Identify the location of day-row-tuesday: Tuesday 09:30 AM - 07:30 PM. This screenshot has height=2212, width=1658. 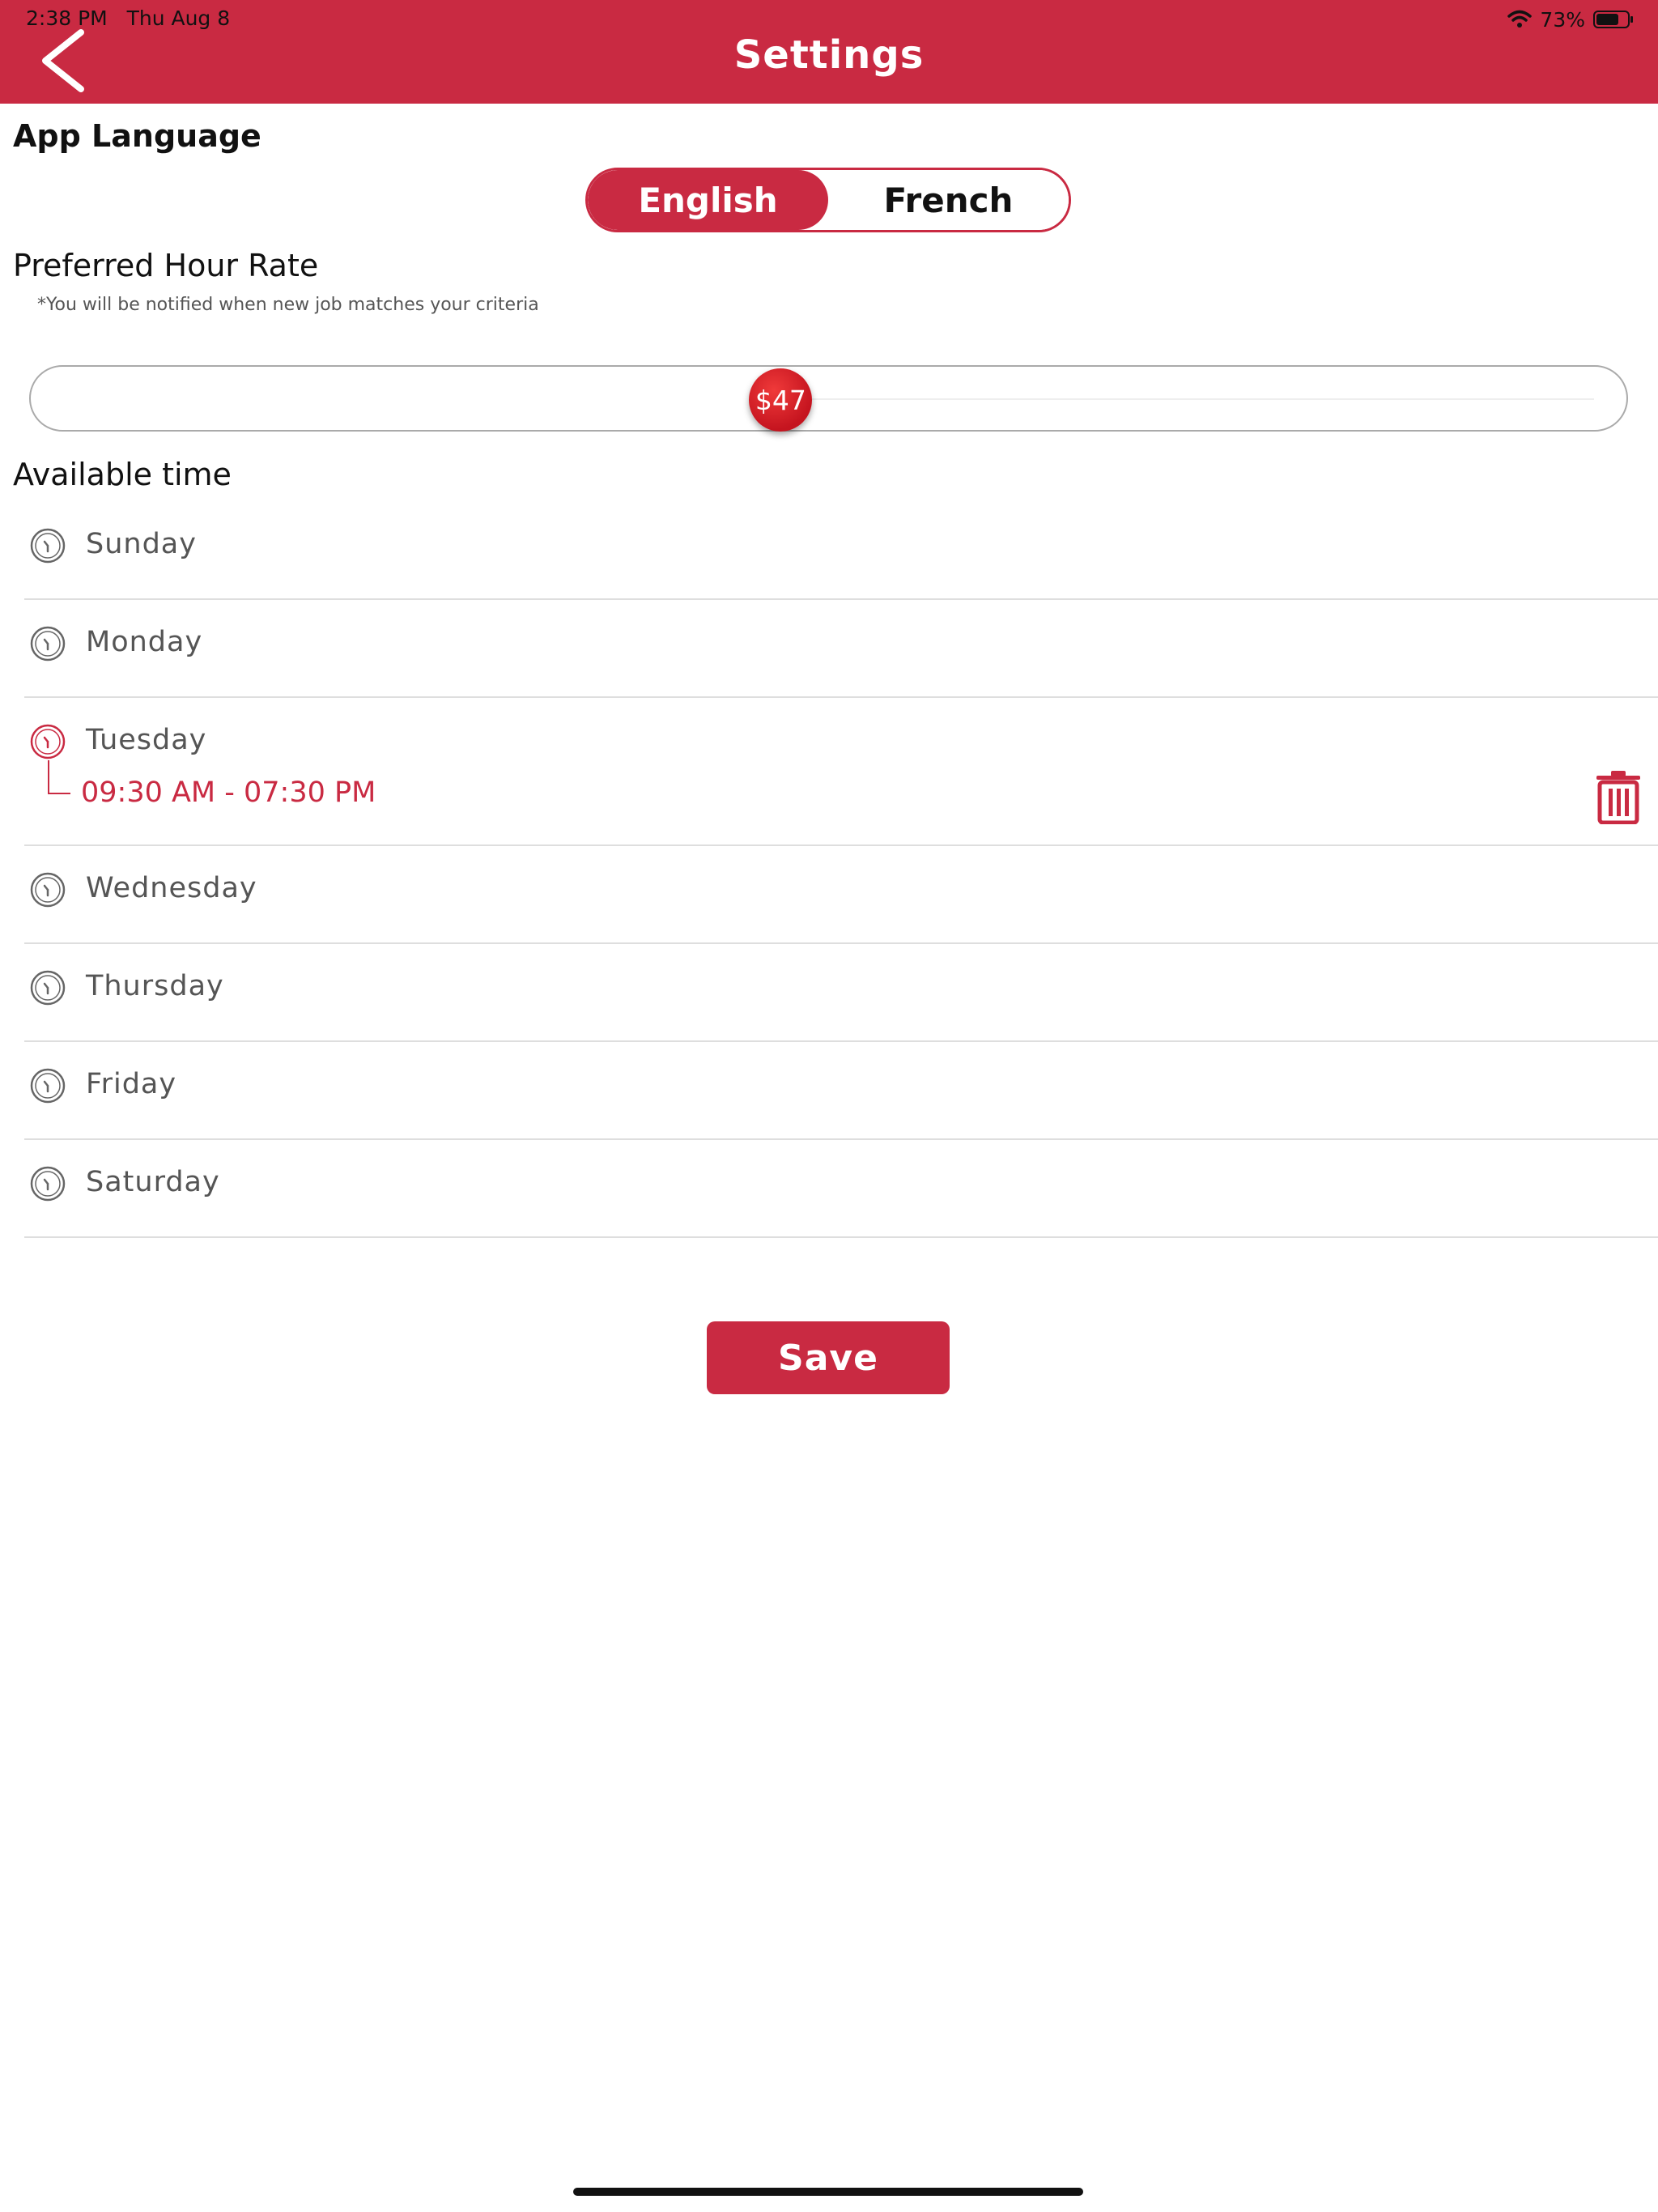
(841, 772).